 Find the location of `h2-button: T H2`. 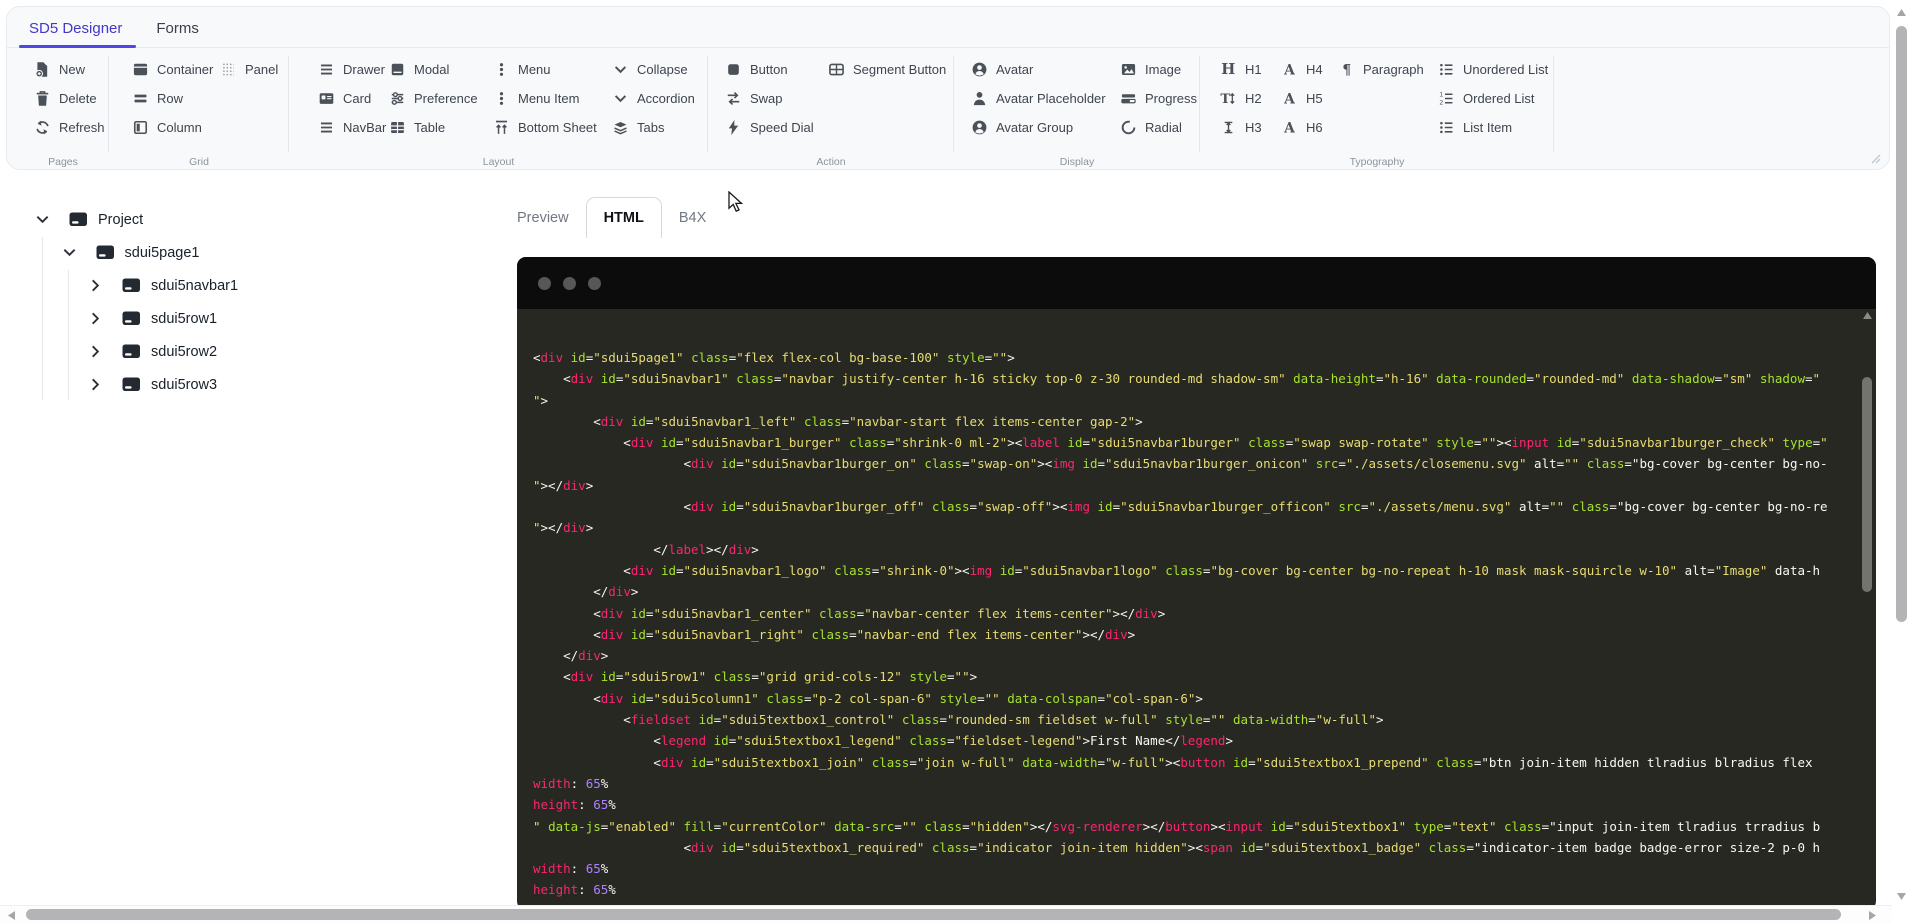

h2-button: T H2 is located at coordinates (1240, 98).